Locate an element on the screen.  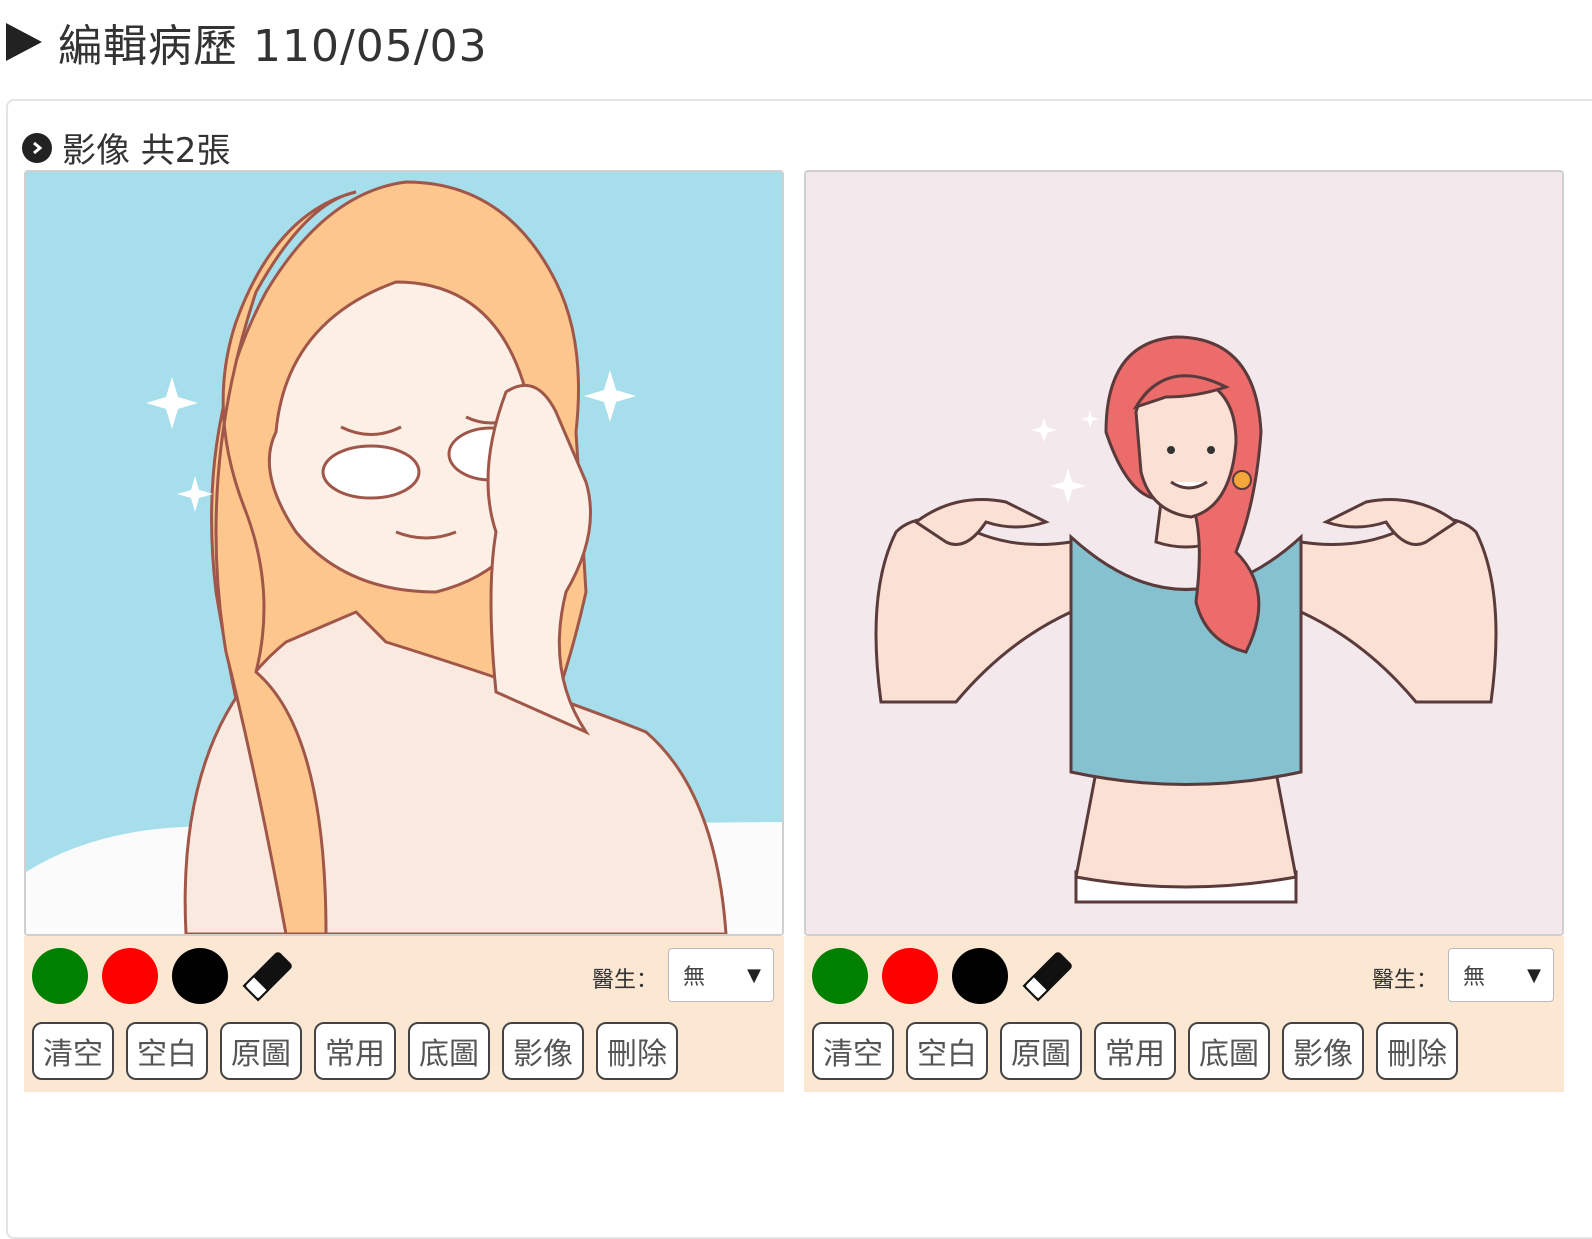
action-buttons-1: 清空 空白 原圖 常用 底圖 影像 刪除 is located at coordinates (355, 1051).